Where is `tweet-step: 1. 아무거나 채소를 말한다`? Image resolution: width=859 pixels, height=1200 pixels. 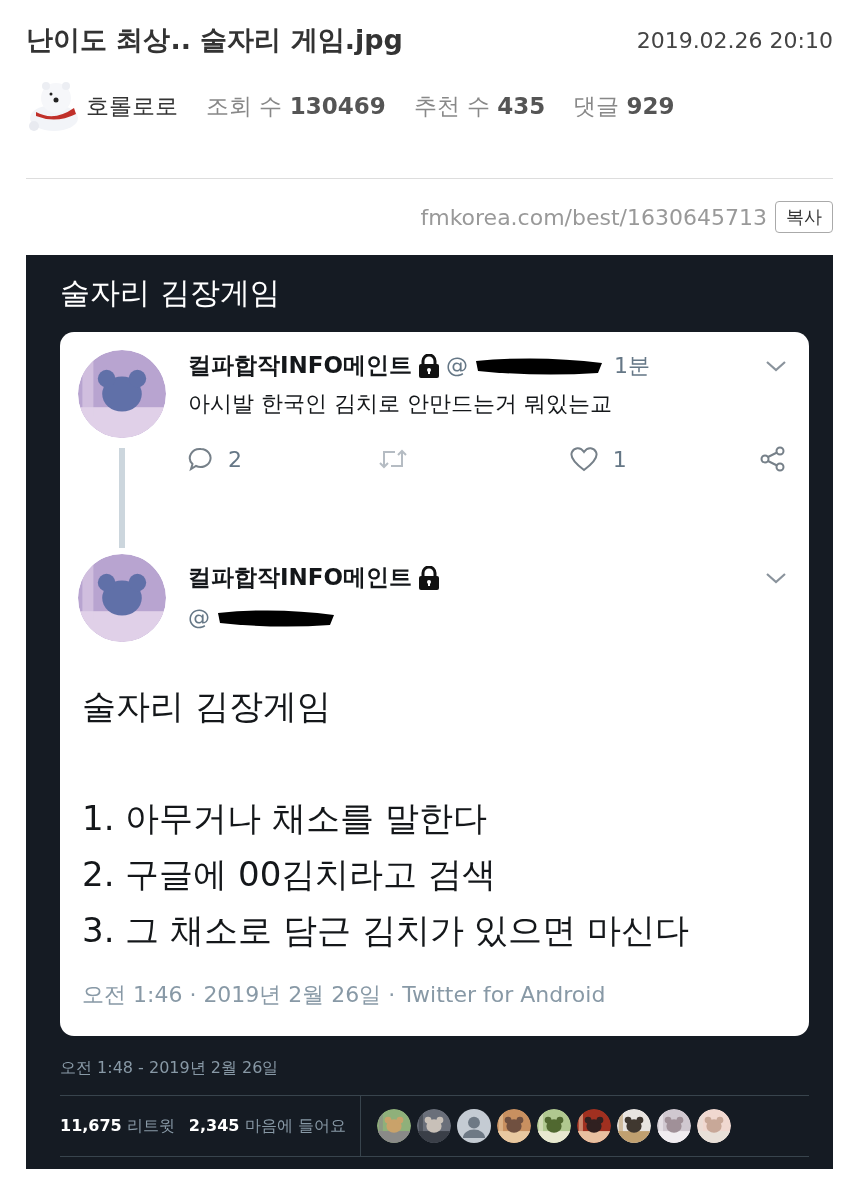 tweet-step: 1. 아무거나 채소를 말한다 is located at coordinates (434, 818).